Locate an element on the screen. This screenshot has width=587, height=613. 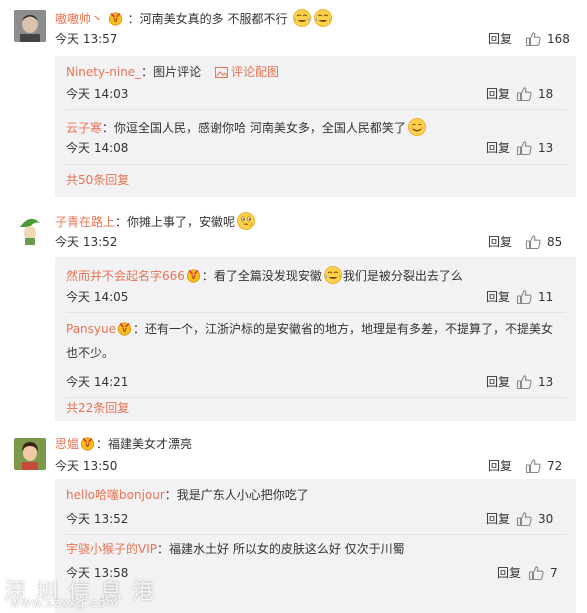
reply-line: 然而并不会起名字666 ：看了全篇没发现安徽 我们是被分裂出去了么 is located at coordinates (264, 275).